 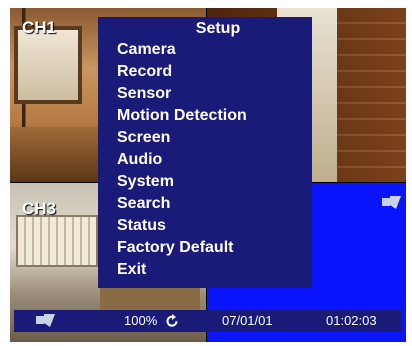 What do you see at coordinates (145, 182) in the screenshot?
I see `menu-item-system: System` at bounding box center [145, 182].